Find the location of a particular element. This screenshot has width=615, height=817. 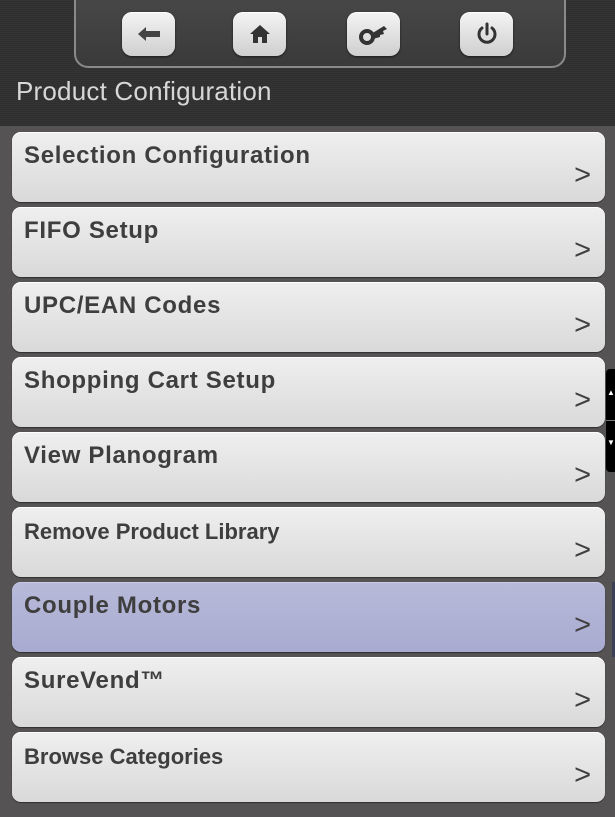

key-icon is located at coordinates (372, 35).